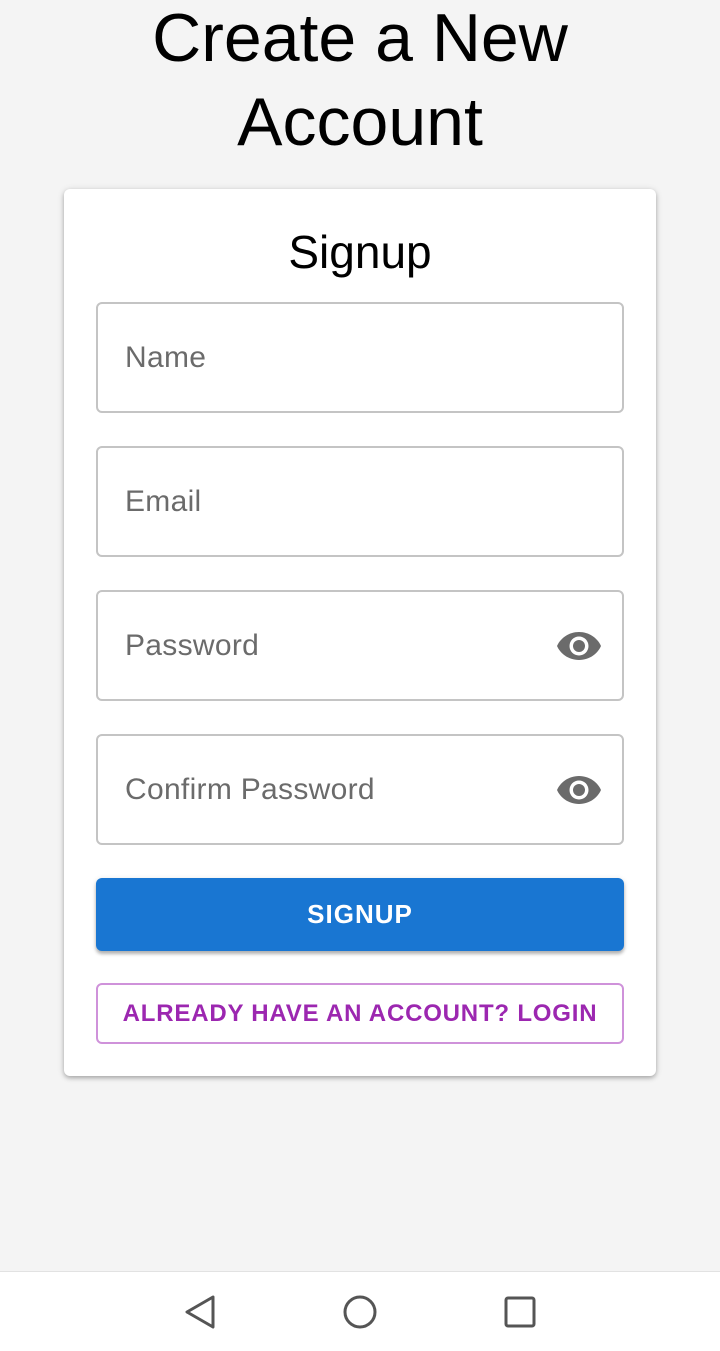  Describe the element at coordinates (360, 1013) in the screenshot. I see `login-link-button: ALREADY HAVE AN ACCOUNT? LOGIN` at that location.